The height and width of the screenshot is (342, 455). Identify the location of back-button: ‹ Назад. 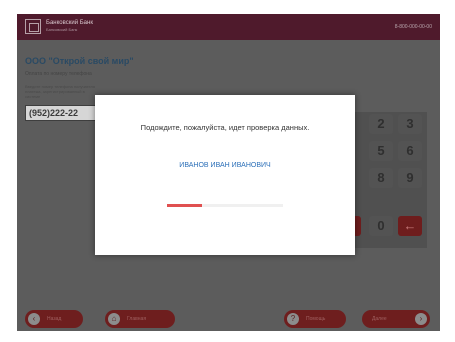
(54, 319).